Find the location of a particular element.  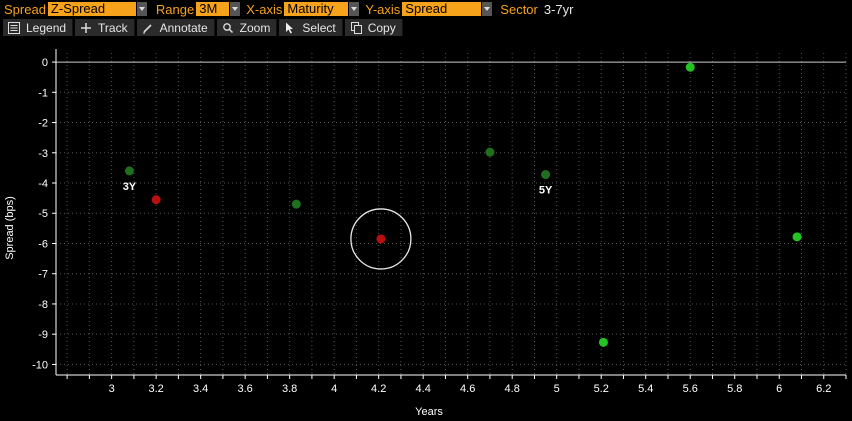

select-button-label: Select is located at coordinates (319, 27).